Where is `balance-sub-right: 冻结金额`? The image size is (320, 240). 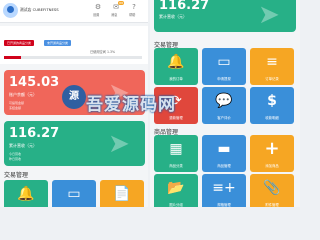
balance-sub-right: 冻结金额 is located at coordinates (15, 108).